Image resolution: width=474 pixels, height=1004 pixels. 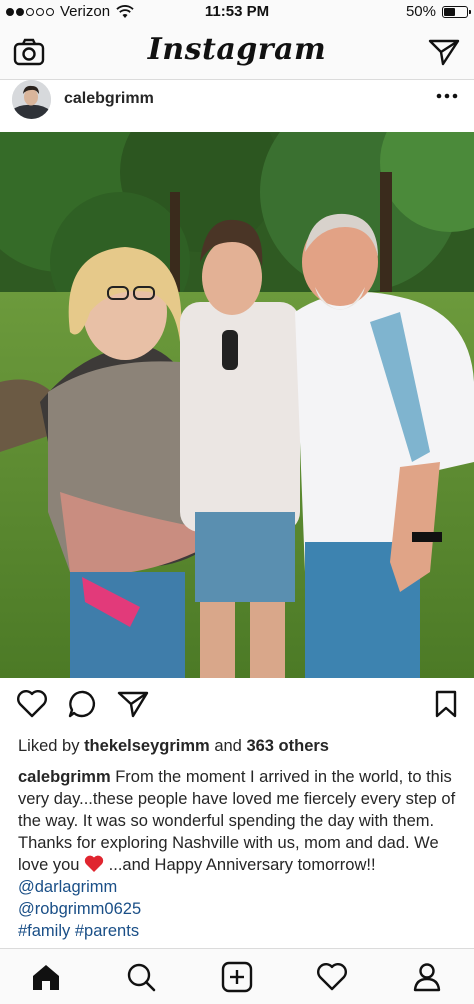 I want to click on more-options-button, so click(x=447, y=96).